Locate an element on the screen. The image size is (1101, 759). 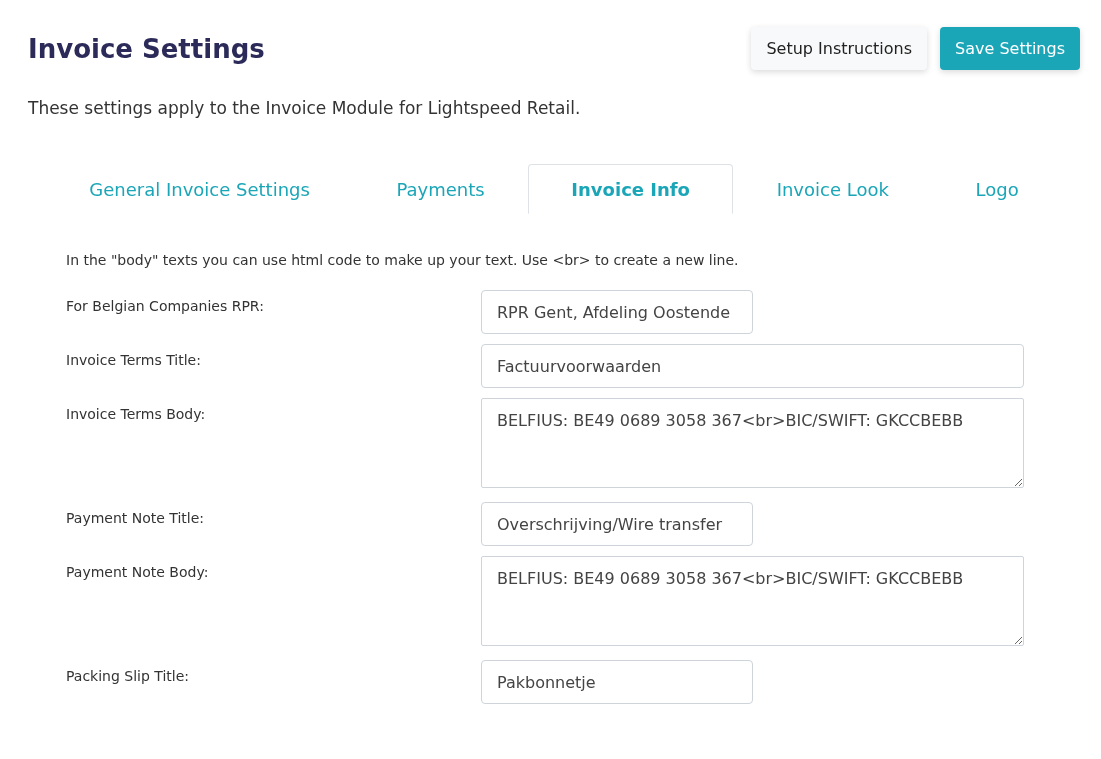
input-field: Overschrijving/Wire transfer is located at coordinates (617, 524).